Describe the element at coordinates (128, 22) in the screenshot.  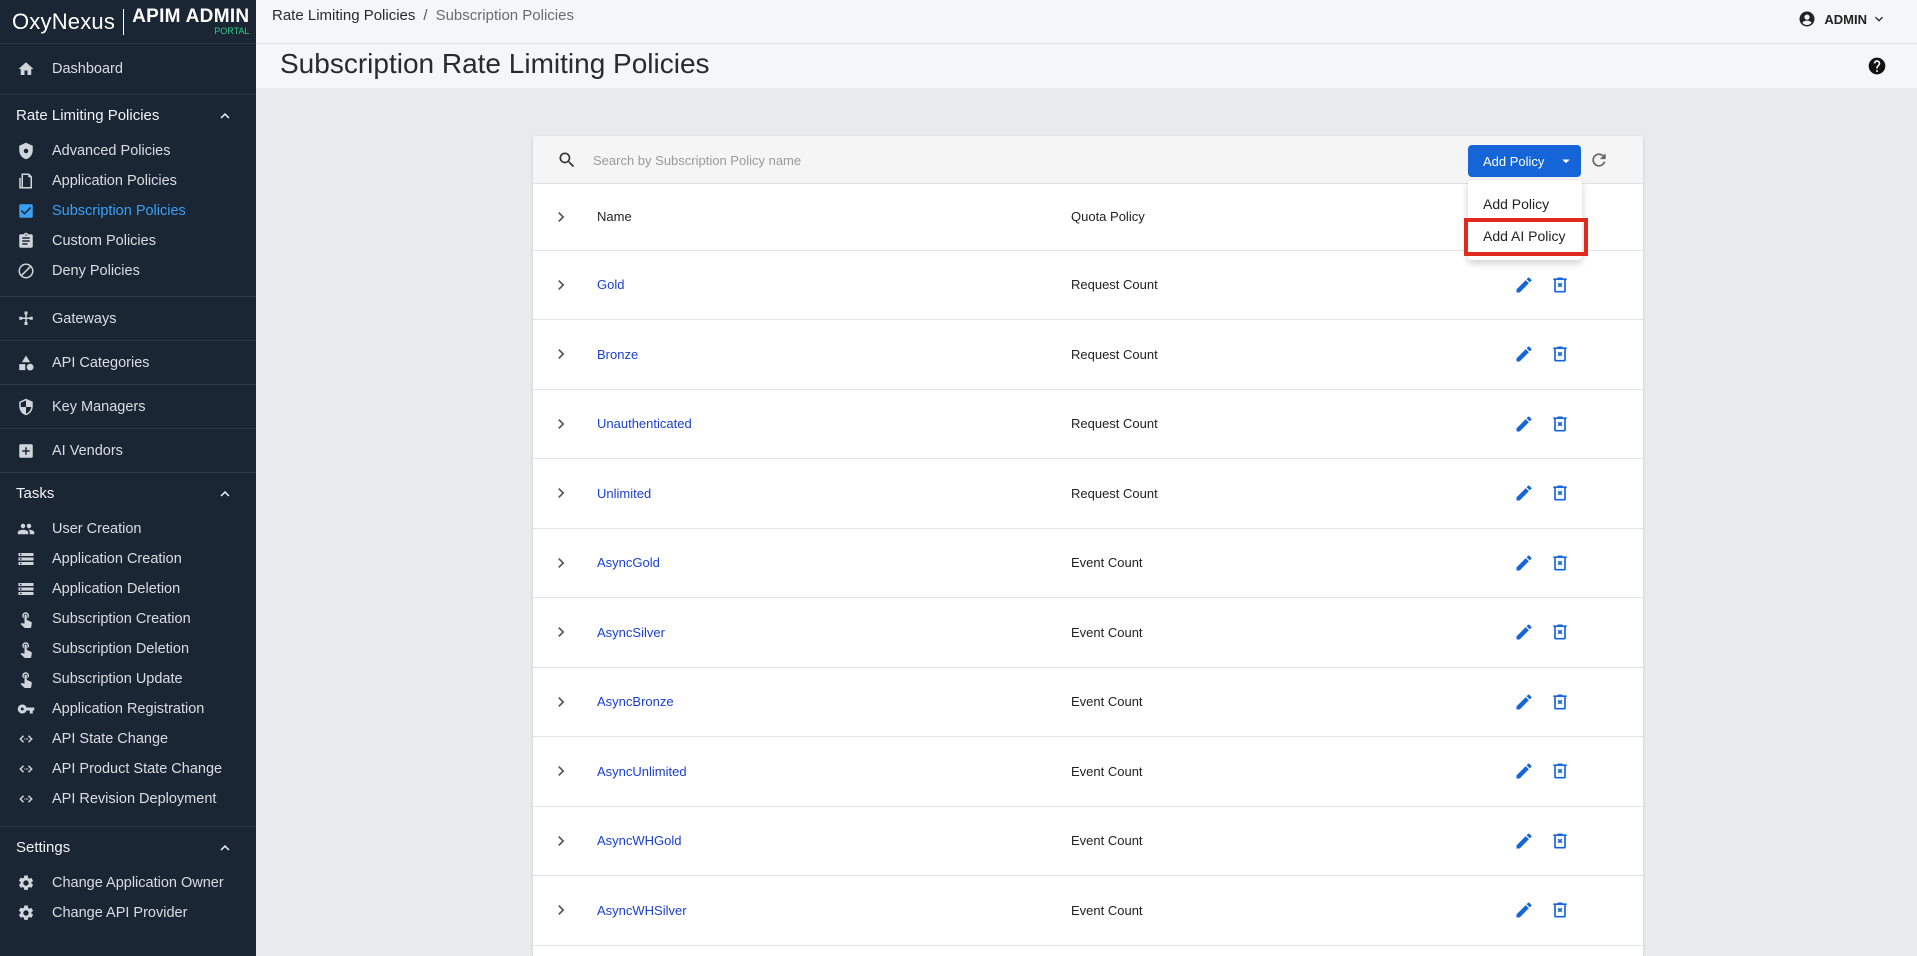
I see `logo: OxyNexus APIM ADMIN PORTAL` at that location.